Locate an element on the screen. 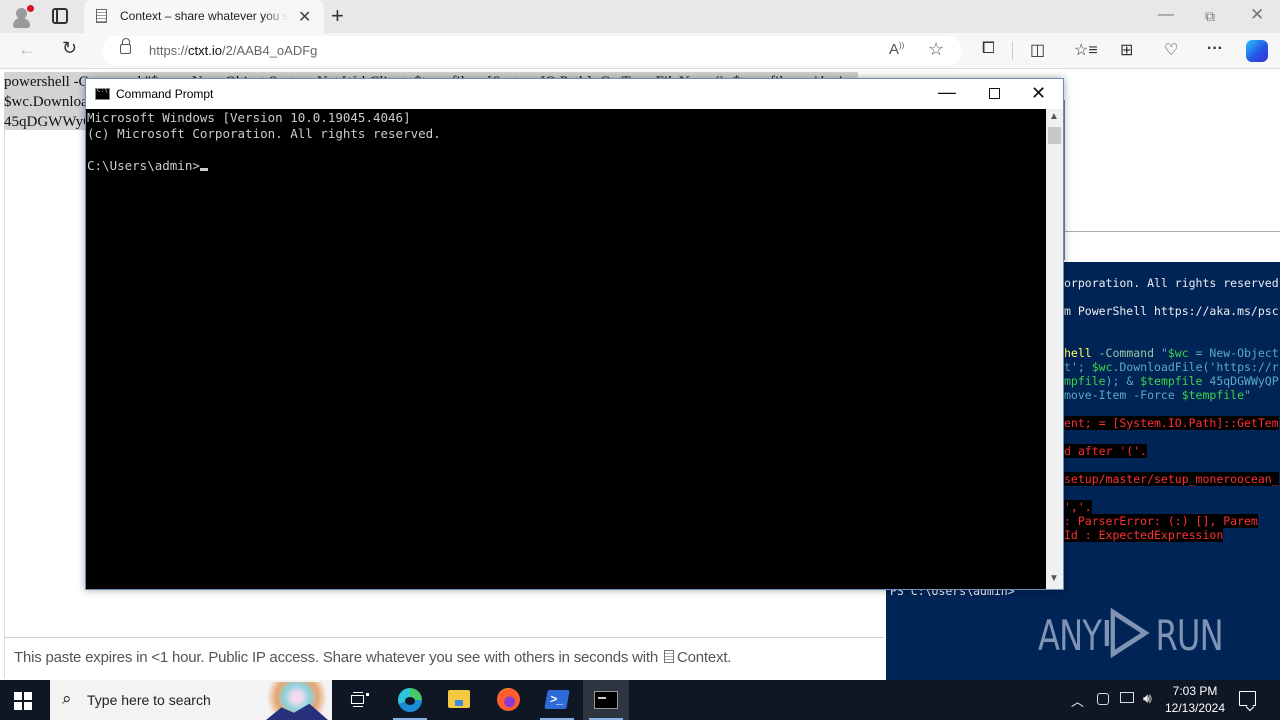 Image resolution: width=1280 pixels, height=720 pixels. taskbar-file-explorer is located at coordinates (459, 700).